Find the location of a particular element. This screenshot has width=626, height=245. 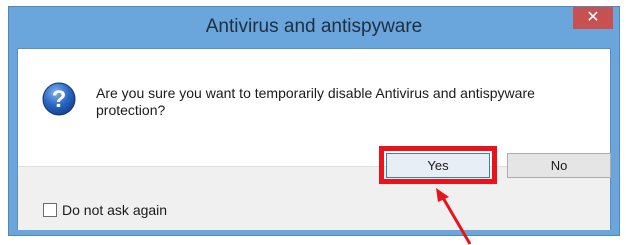

yes-button-highlight is located at coordinates (438, 165).